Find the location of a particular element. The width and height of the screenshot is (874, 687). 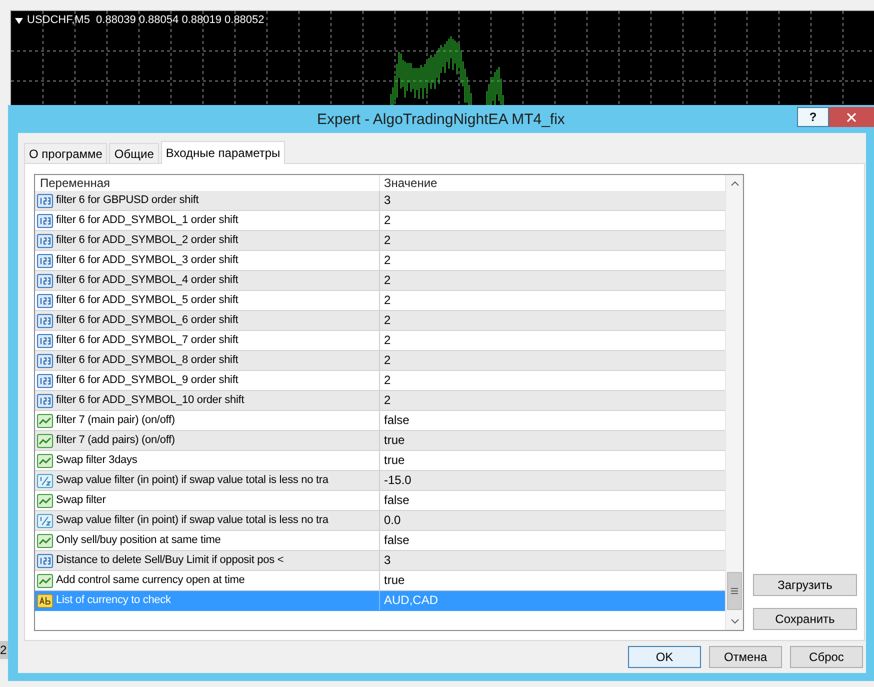

variable-name: filter 7 (add pairs) (on/off) is located at coordinates (115, 440).